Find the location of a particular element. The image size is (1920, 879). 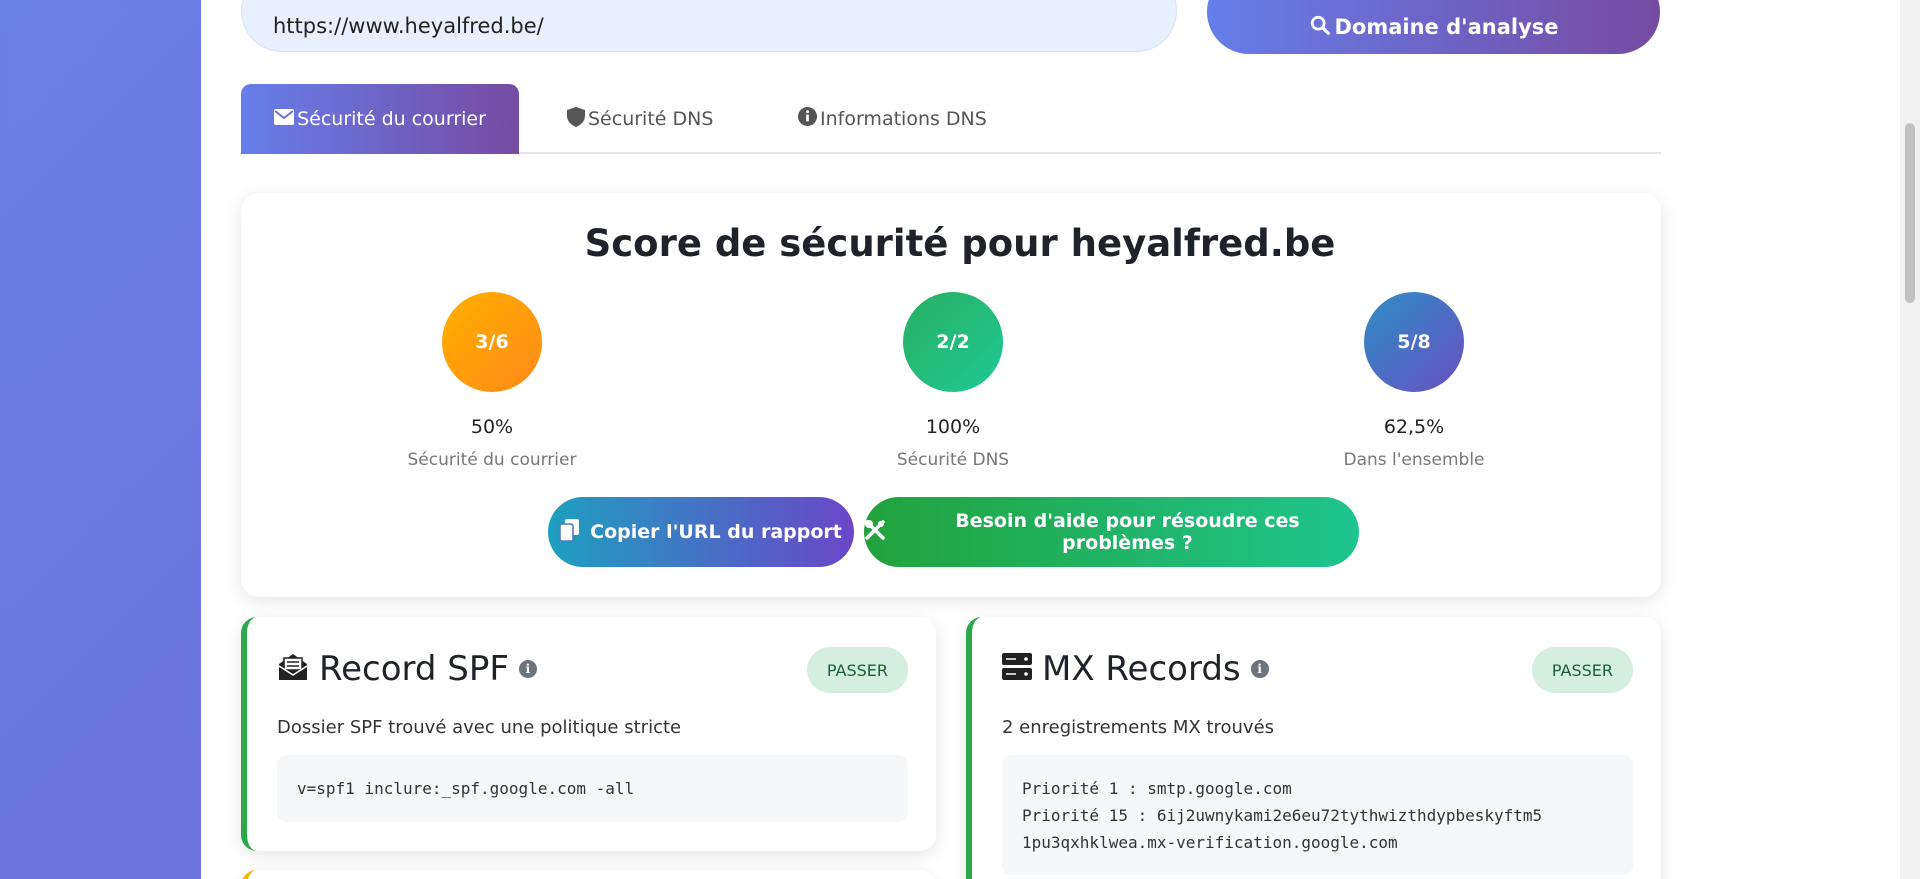

tab-mail-security: Sécurité du courrier is located at coordinates (380, 119).